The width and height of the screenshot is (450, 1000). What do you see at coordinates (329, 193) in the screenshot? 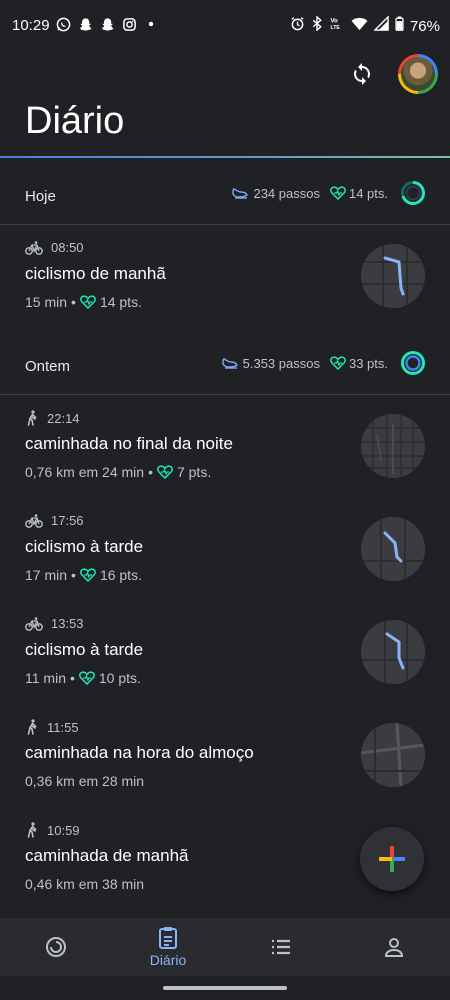
I see `day-stats: 234 passos 14 pts.` at bounding box center [329, 193].